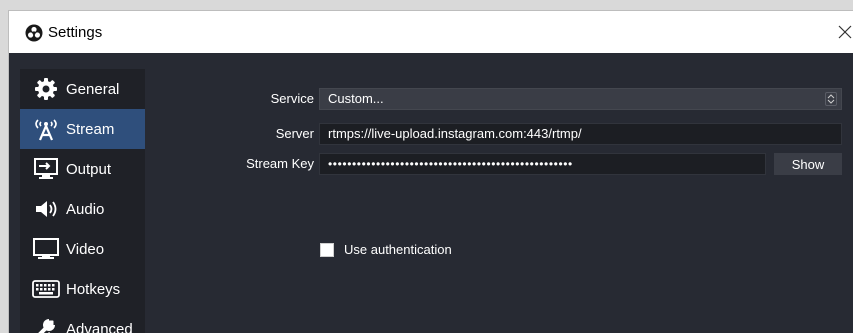  Describe the element at coordinates (46, 169) in the screenshot. I see `output-icon` at that location.